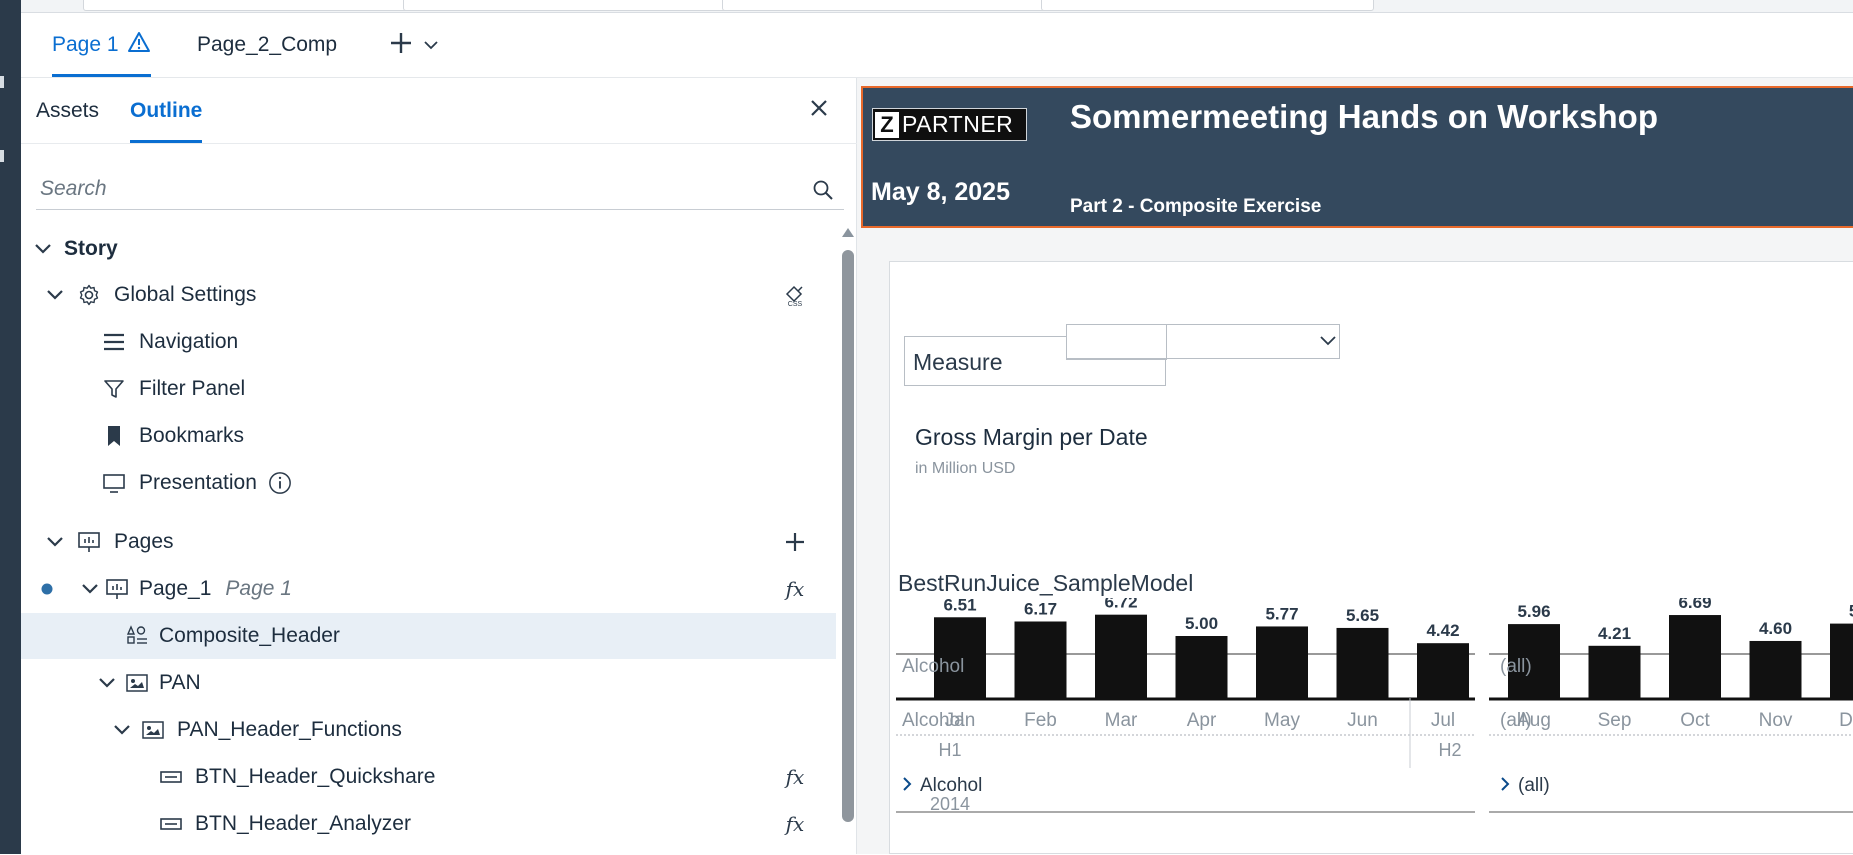  I want to click on tree-item-btn-header-quickshare: BTN_Header_Quickshare 𝑓x, so click(428, 777).